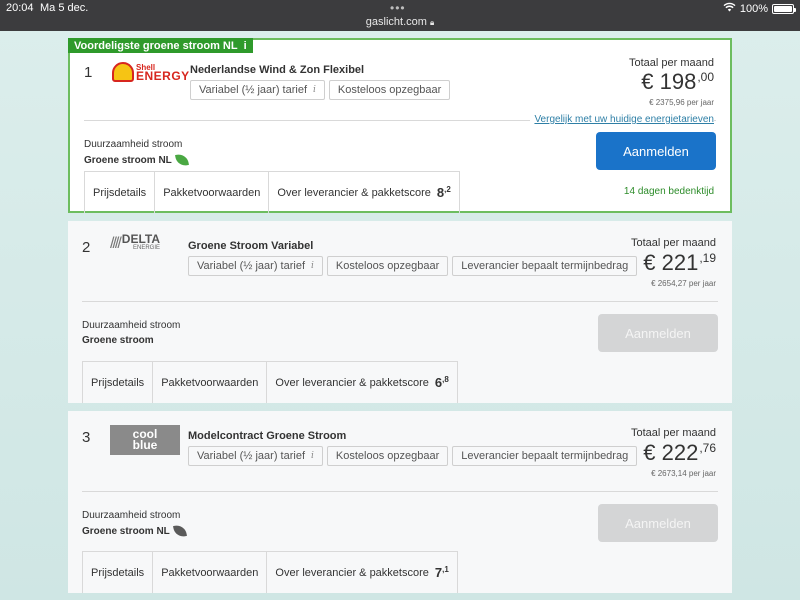  What do you see at coordinates (784, 8) in the screenshot?
I see `battery-icon` at bounding box center [784, 8].